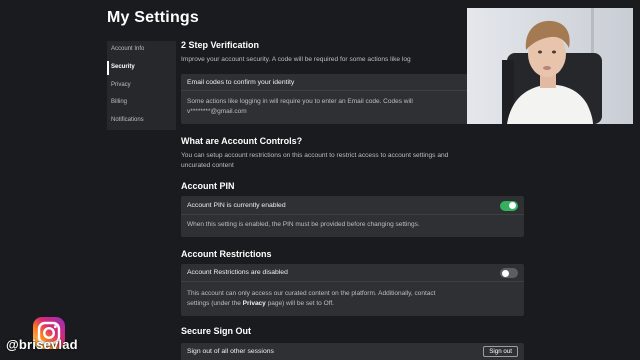  I want to click on sign-out-button: Sign out, so click(500, 351).